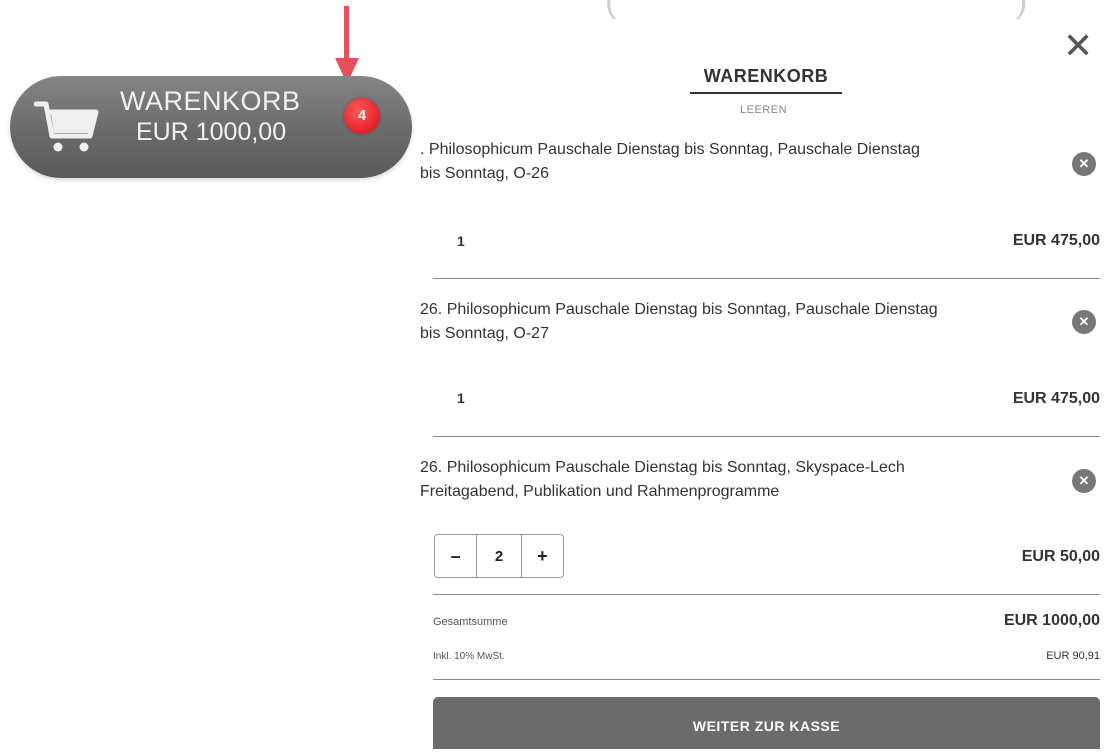 Image resolution: width=1110 pixels, height=755 pixels. Describe the element at coordinates (766, 723) in the screenshot. I see `checkout-button: WEITER ZUR KASSE` at that location.